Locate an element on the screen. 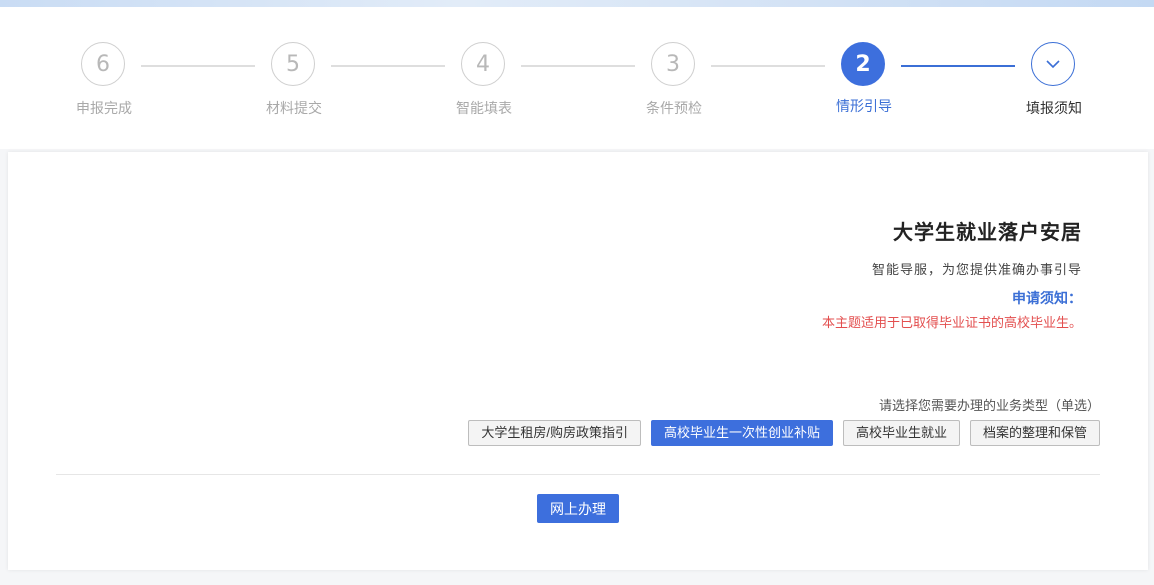  step-label: 材料提交 is located at coordinates (294, 109).